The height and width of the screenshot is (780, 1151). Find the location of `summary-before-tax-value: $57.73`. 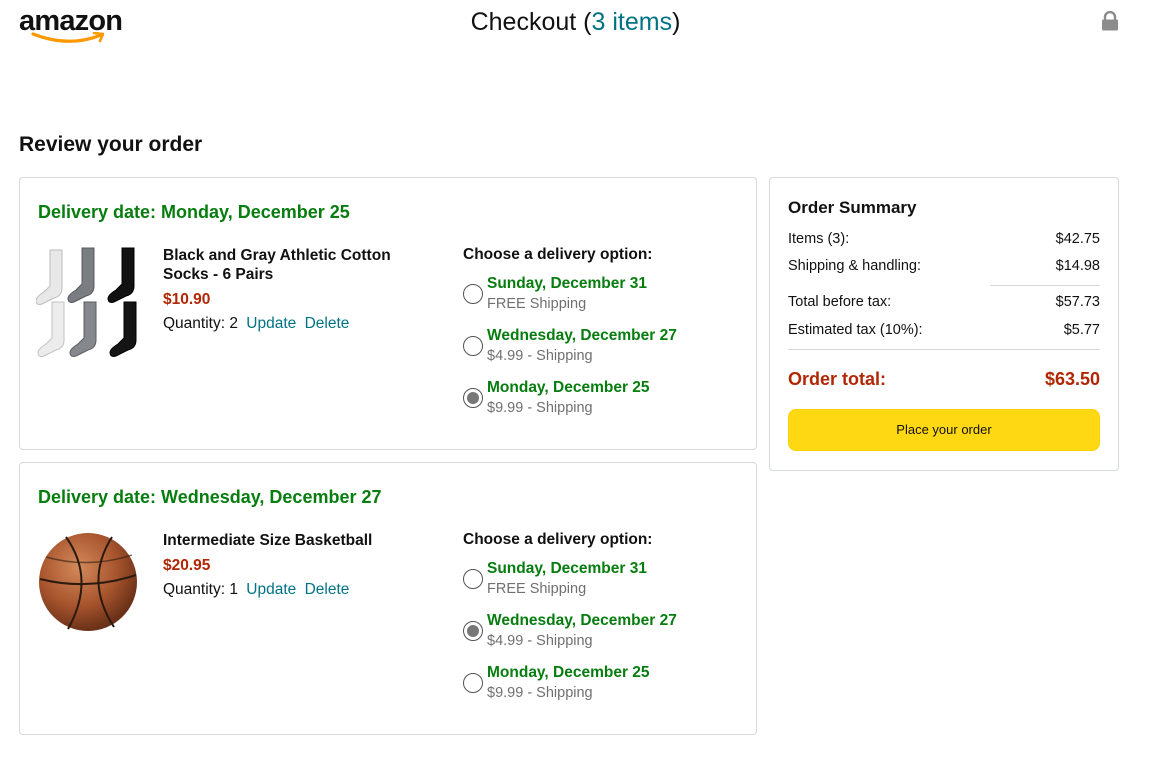

summary-before-tax-value: $57.73 is located at coordinates (1077, 302).